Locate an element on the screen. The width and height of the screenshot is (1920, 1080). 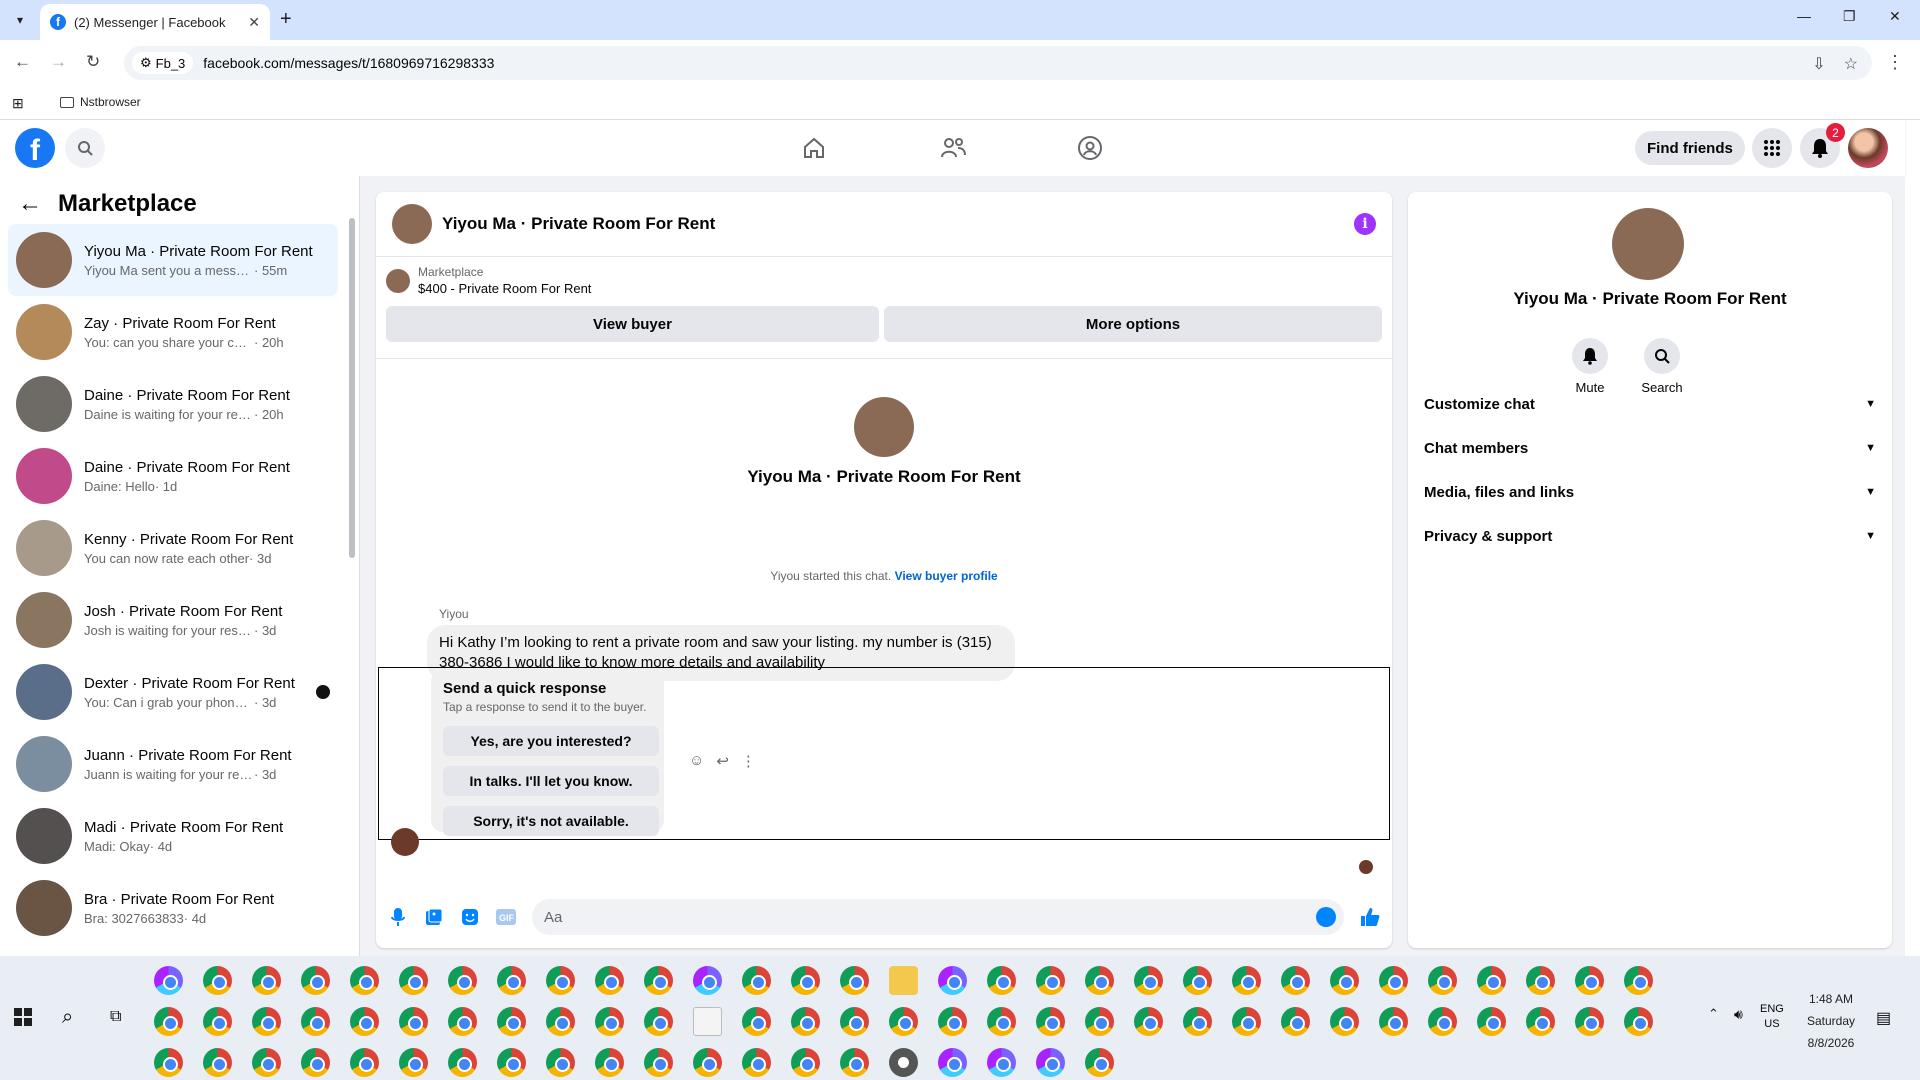
apps-grid-icon: ⊞ is located at coordinates (18, 103).